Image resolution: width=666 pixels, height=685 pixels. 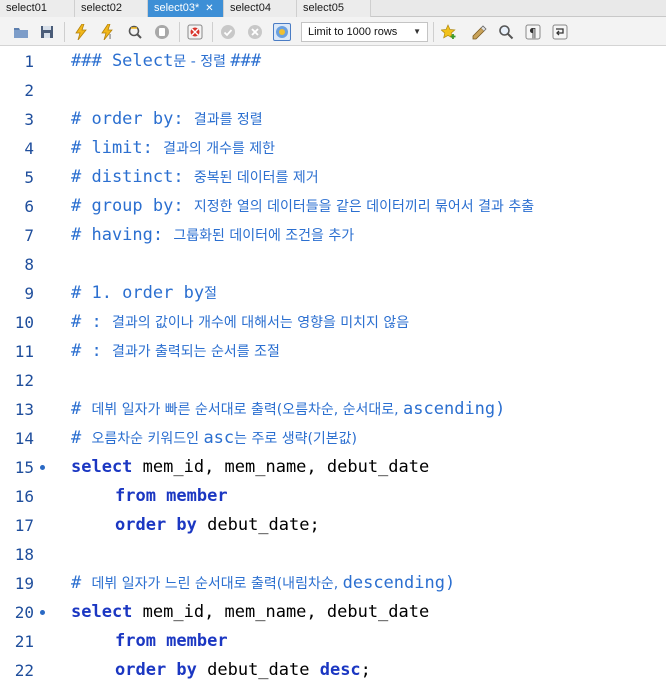 I want to click on code-line: 10 # : 결과의 값이나 개수에 대해서는 영향을 미치지 않음, so click(x=333, y=322).